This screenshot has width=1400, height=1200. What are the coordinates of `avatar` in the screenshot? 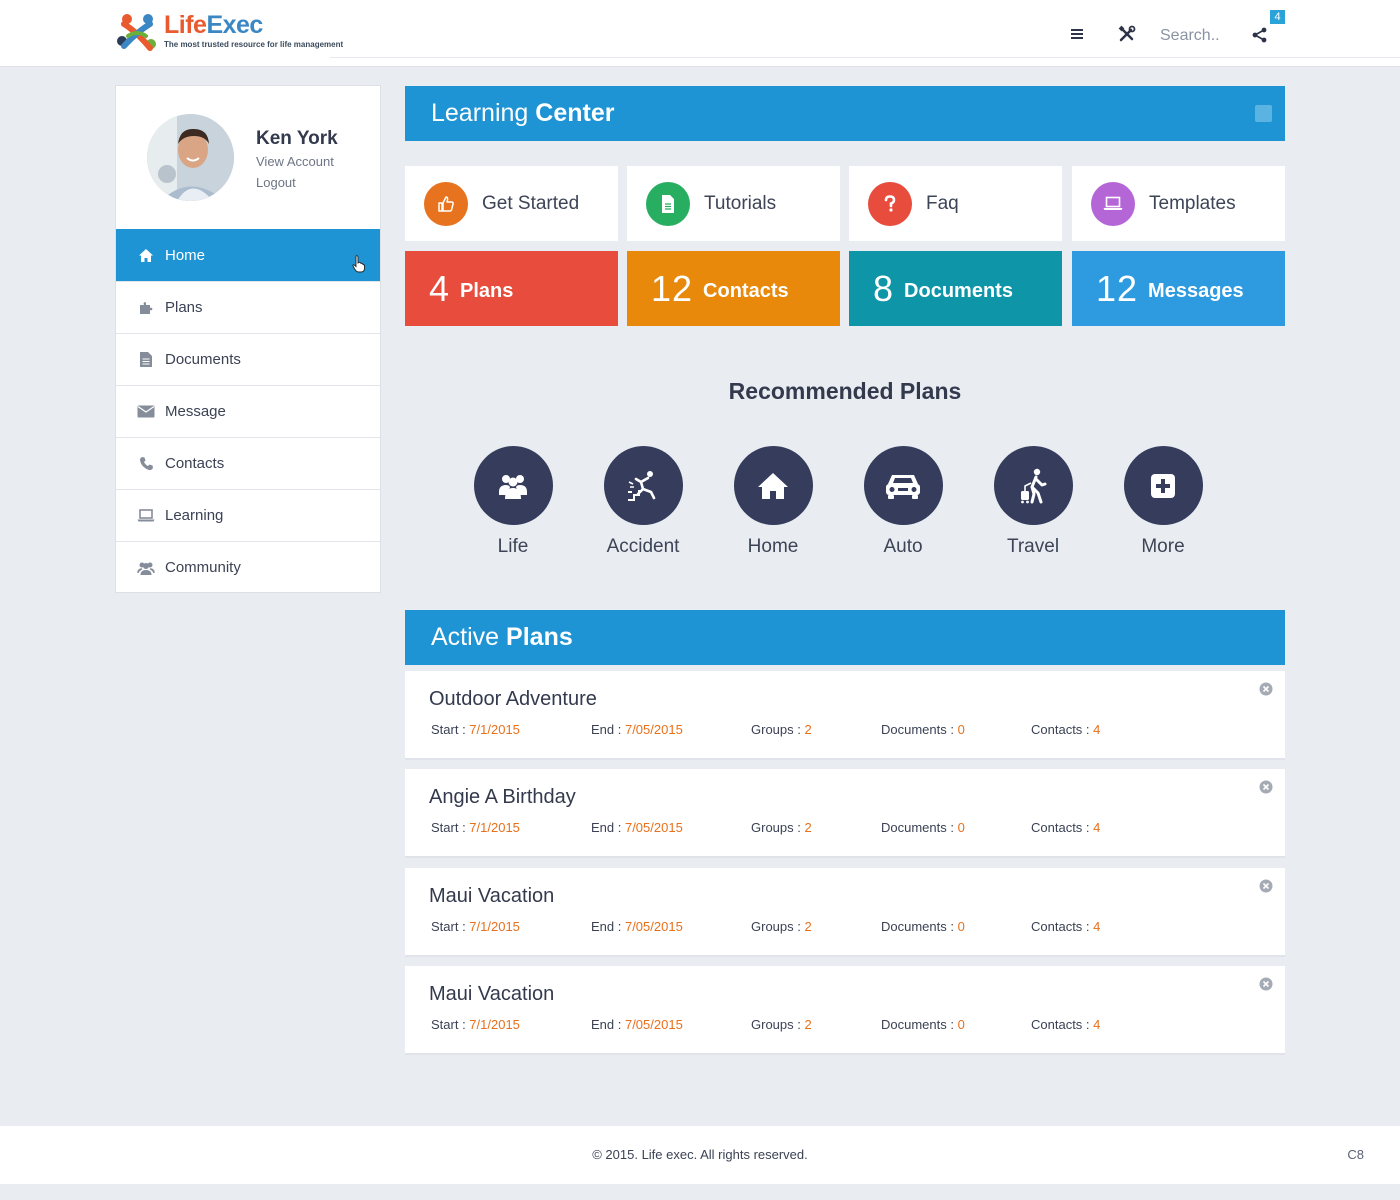 It's located at (190, 157).